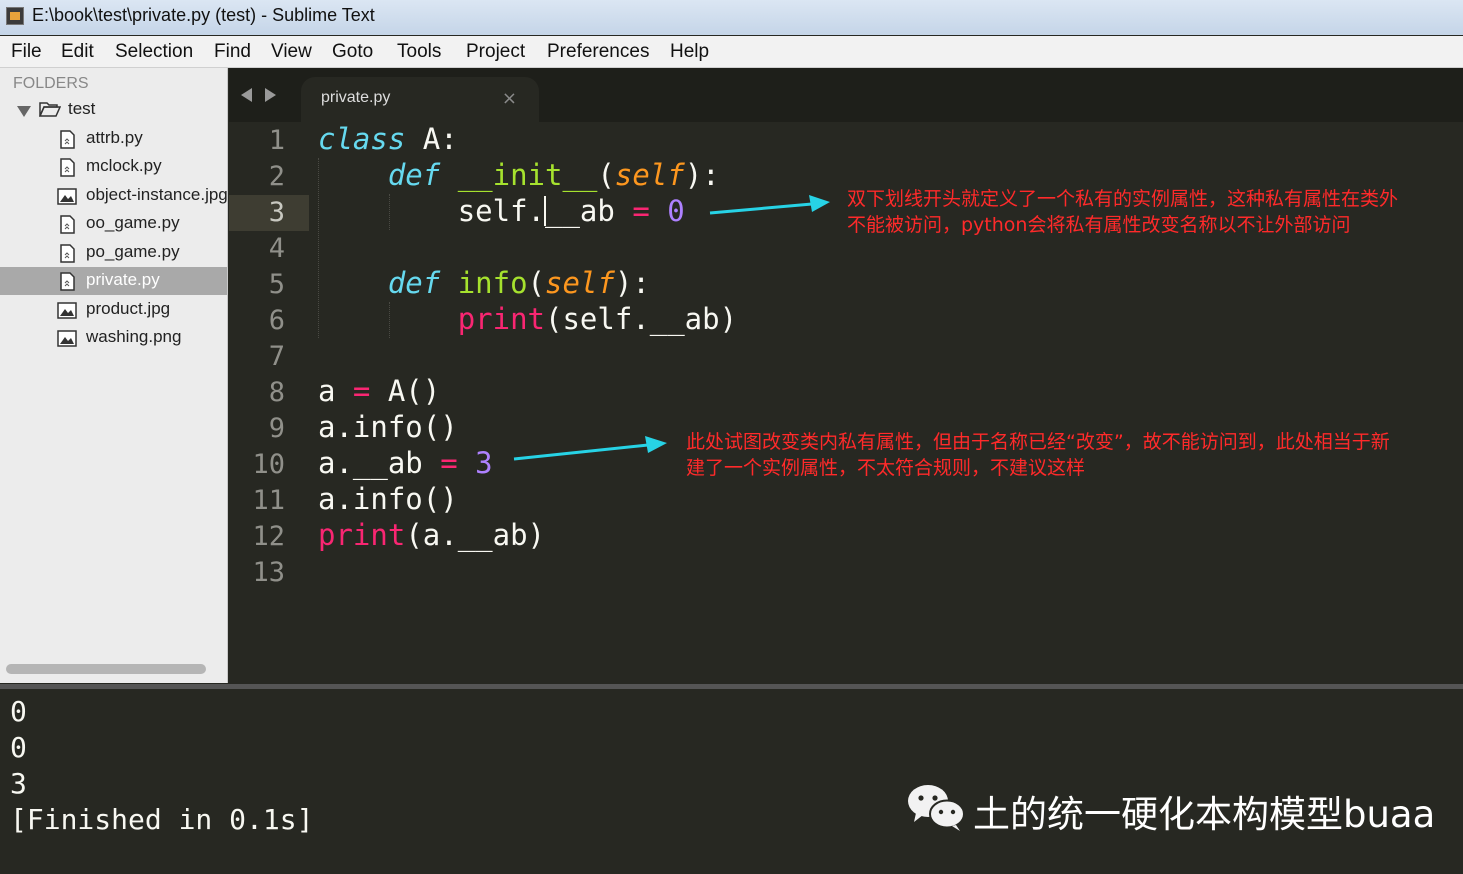 This screenshot has width=1463, height=874. Describe the element at coordinates (431, 139) in the screenshot. I see `code-text: A:` at that location.